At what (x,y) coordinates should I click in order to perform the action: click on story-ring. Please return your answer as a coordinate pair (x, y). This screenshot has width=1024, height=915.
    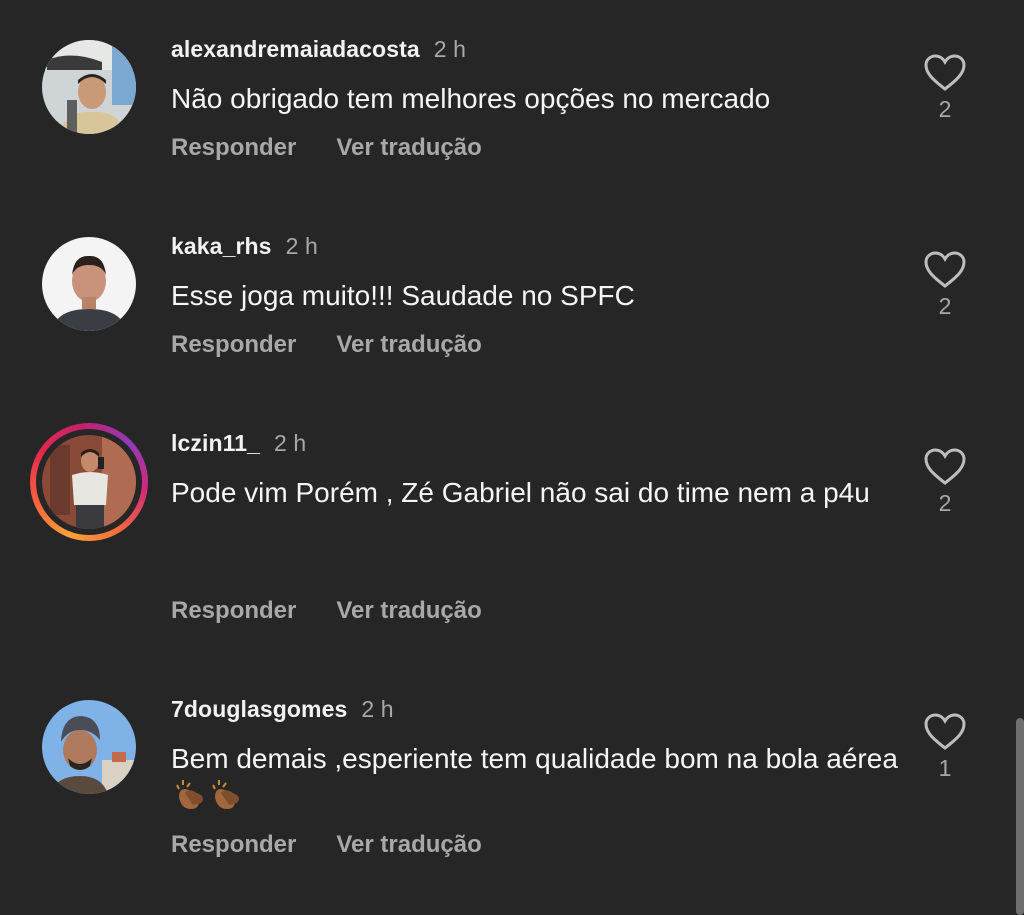
    Looking at the image, I should click on (89, 482).